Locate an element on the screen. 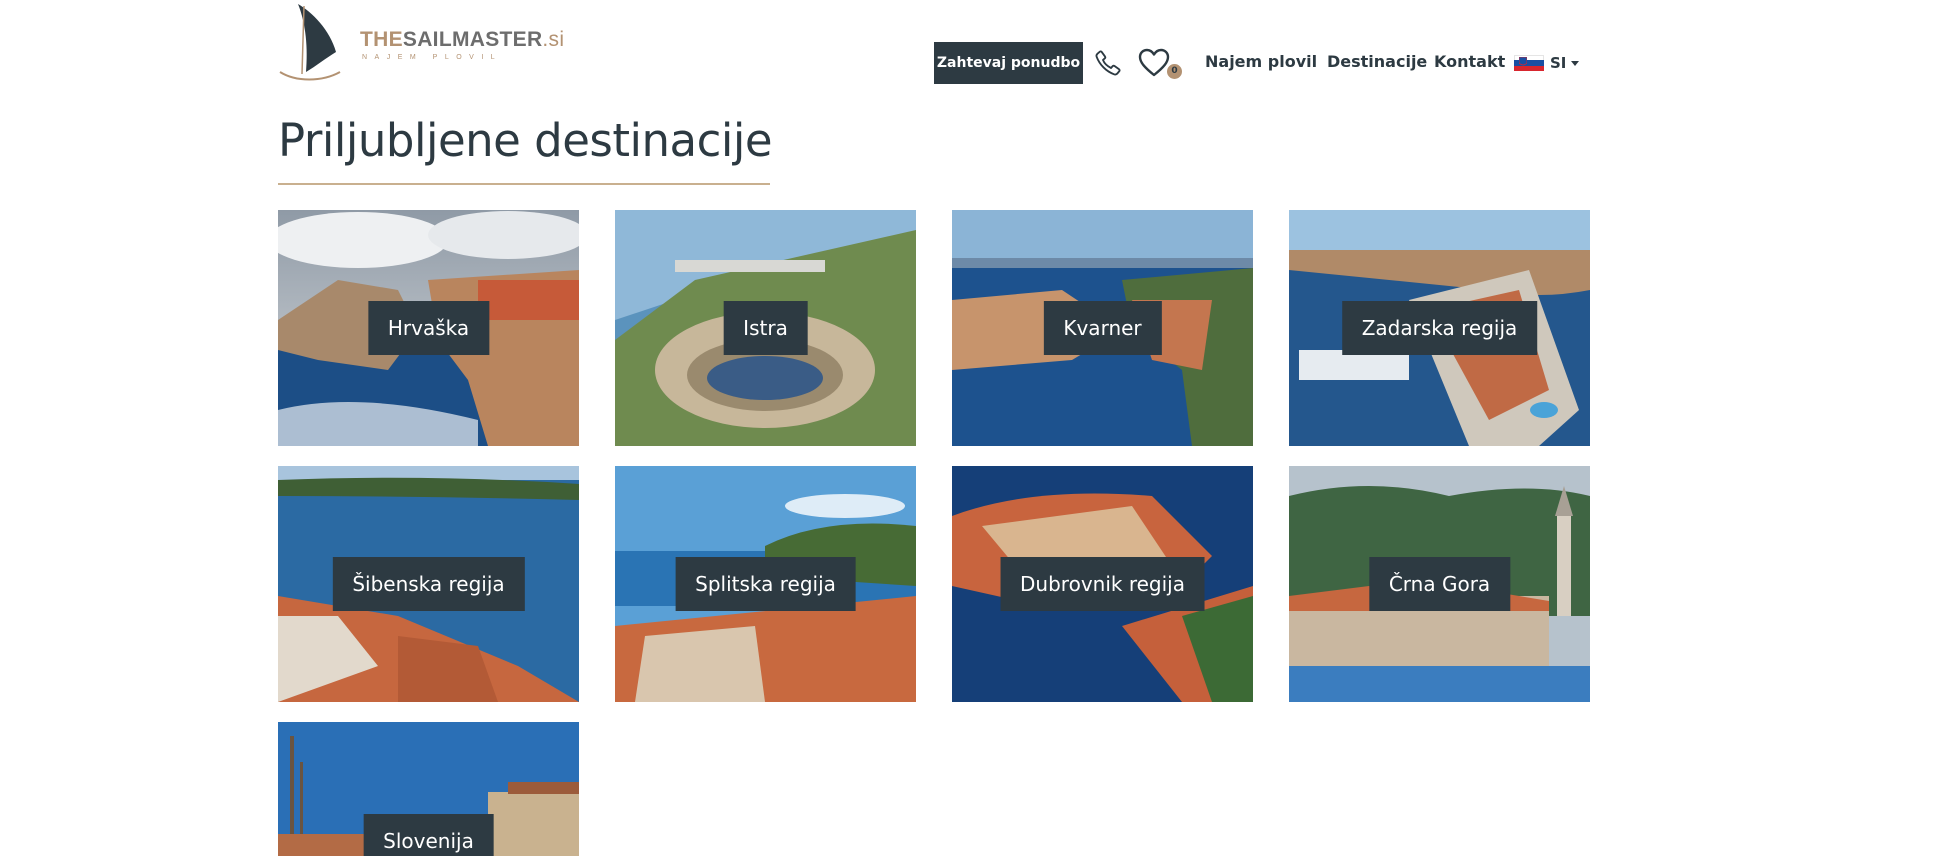  title-underline is located at coordinates (524, 184).